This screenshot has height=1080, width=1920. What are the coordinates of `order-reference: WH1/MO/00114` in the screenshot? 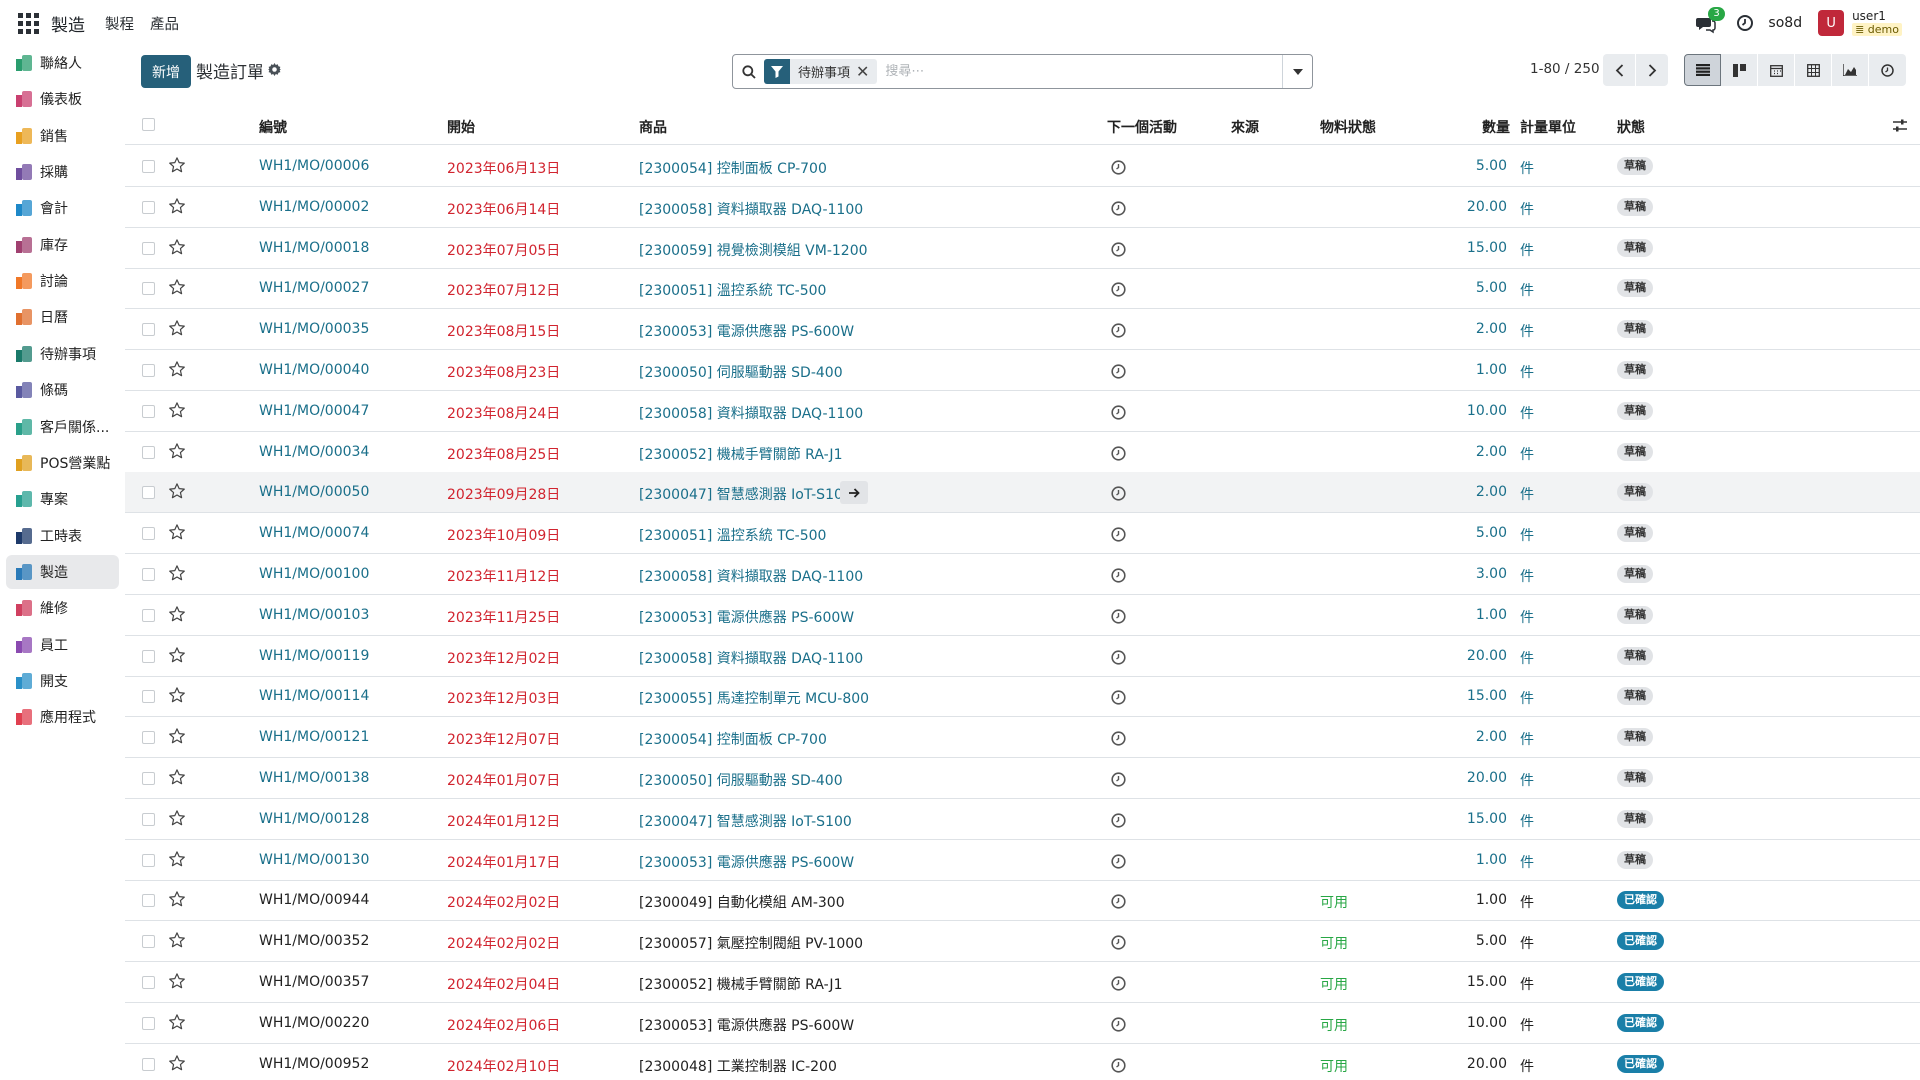 It's located at (314, 696).